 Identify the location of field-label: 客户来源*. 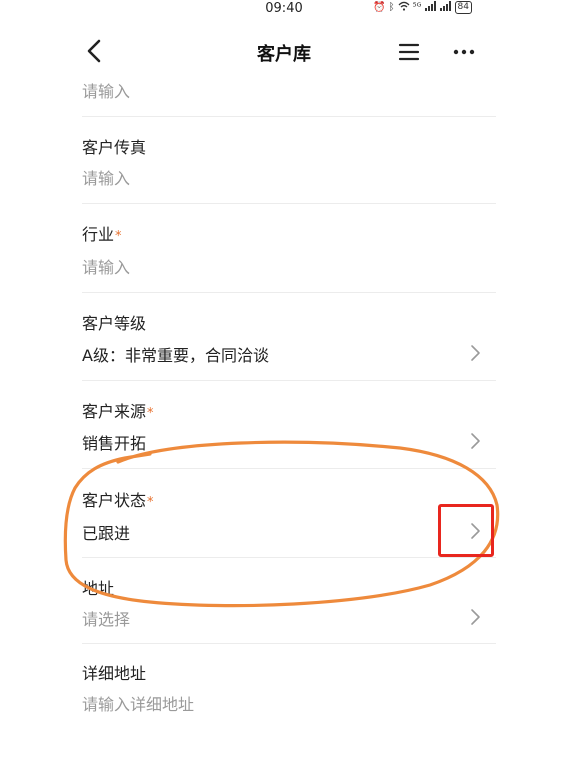
(118, 411).